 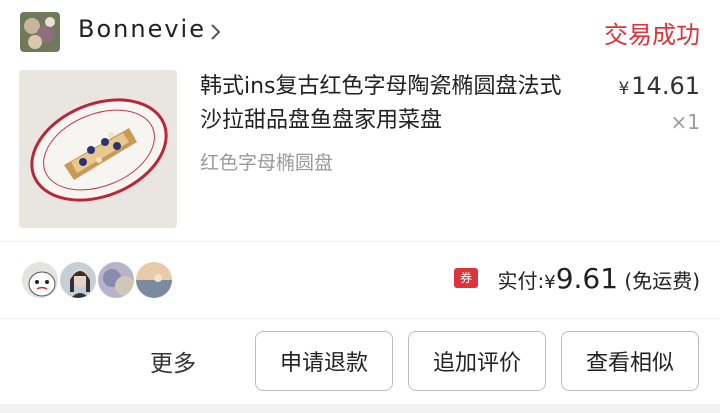 I want to click on paid-total: 实付:¥9.61 (免运费), so click(x=598, y=278).